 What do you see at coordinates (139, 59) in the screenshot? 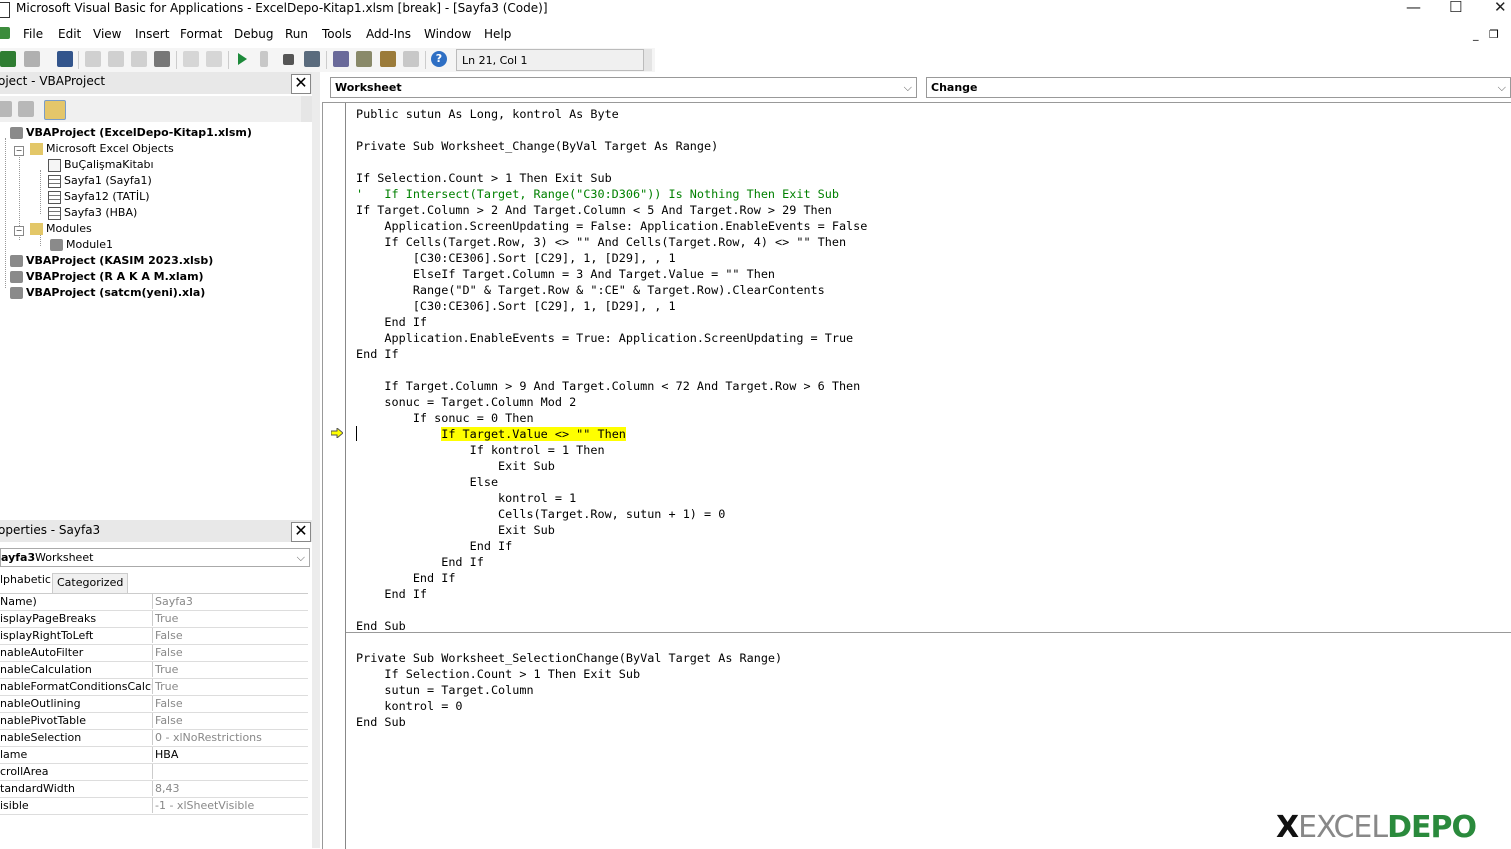
I see `paste-icon` at bounding box center [139, 59].